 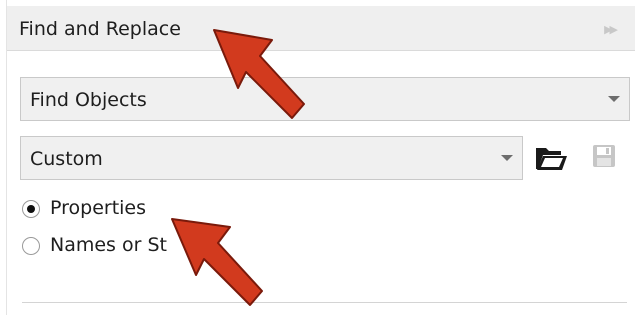 What do you see at coordinates (551, 158) in the screenshot?
I see `folder-icon` at bounding box center [551, 158].